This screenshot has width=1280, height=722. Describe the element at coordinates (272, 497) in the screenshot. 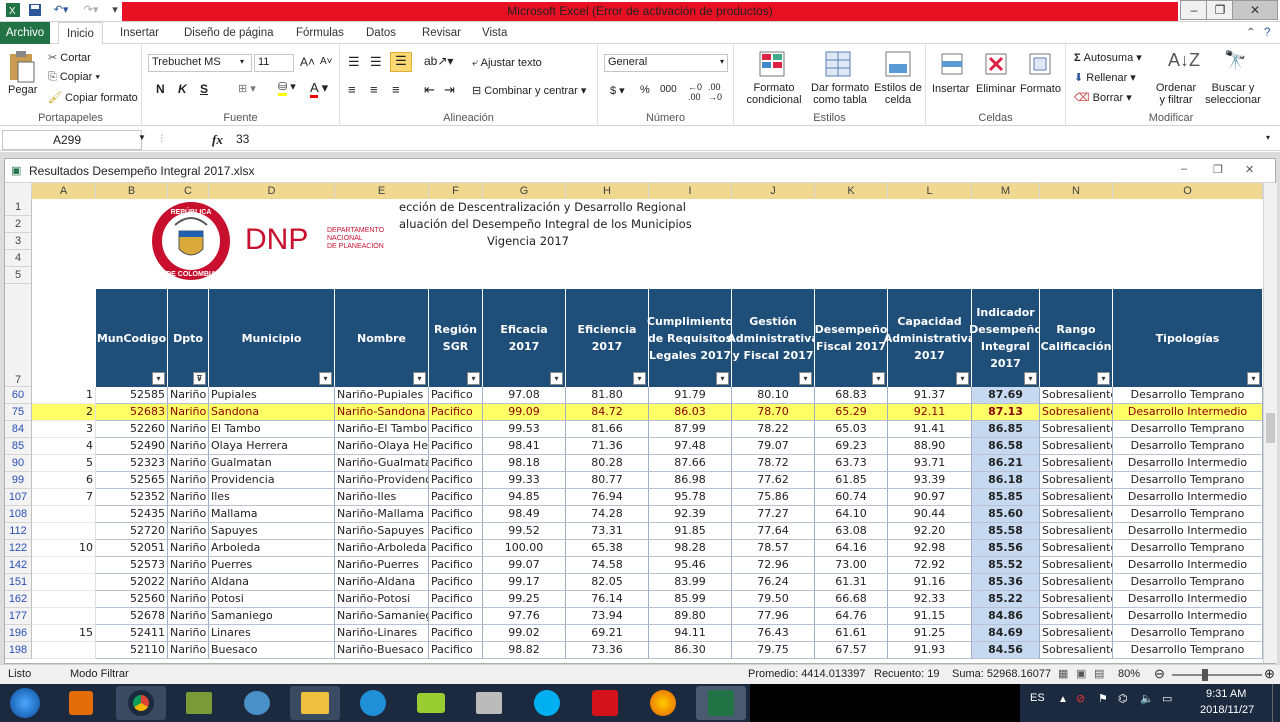

I see `cell-d: Iles` at that location.